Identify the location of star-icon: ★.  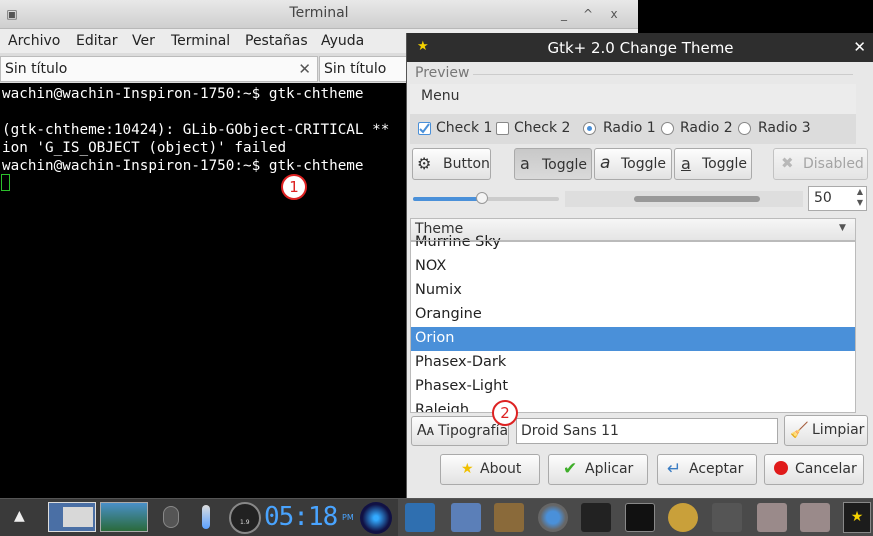
(857, 517).